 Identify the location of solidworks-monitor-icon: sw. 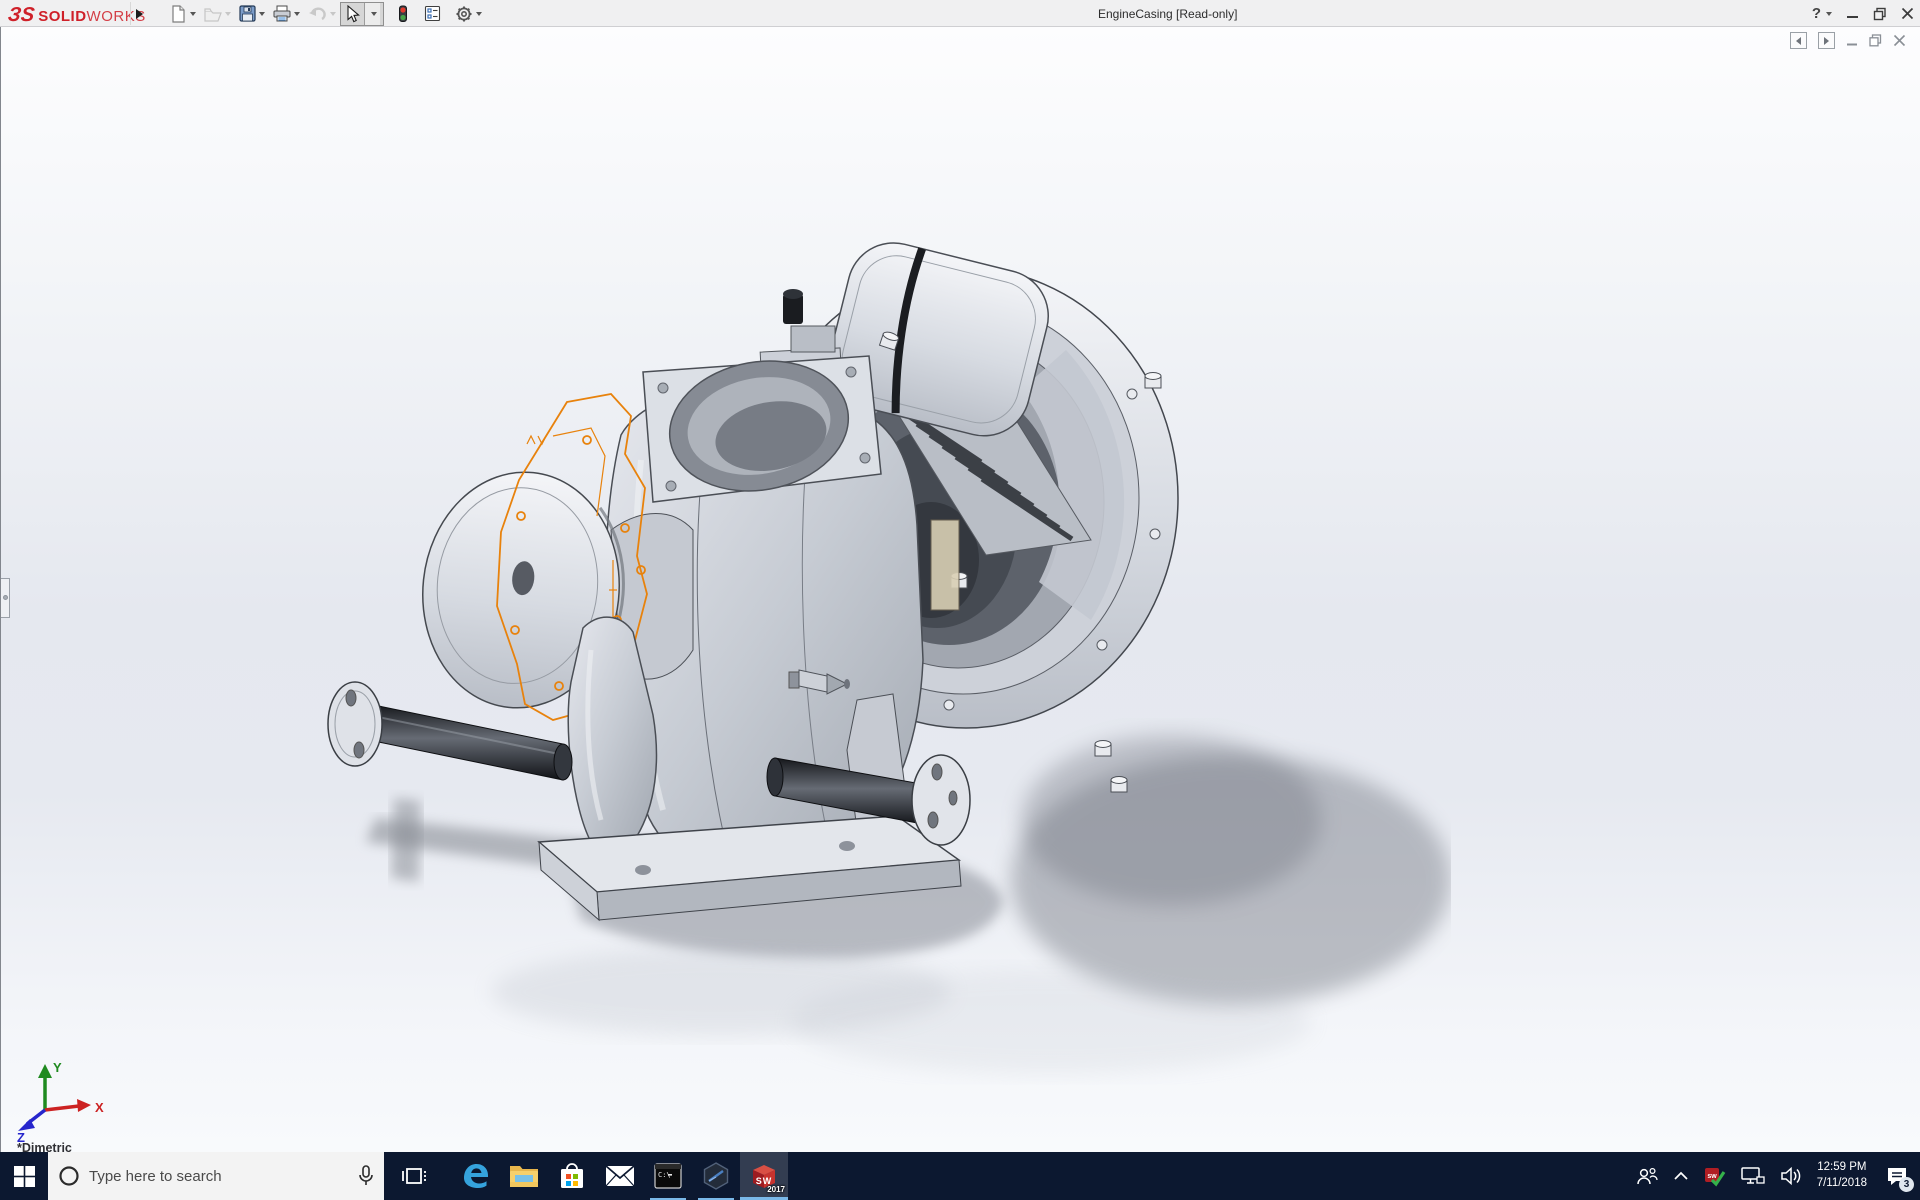
(1715, 1177).